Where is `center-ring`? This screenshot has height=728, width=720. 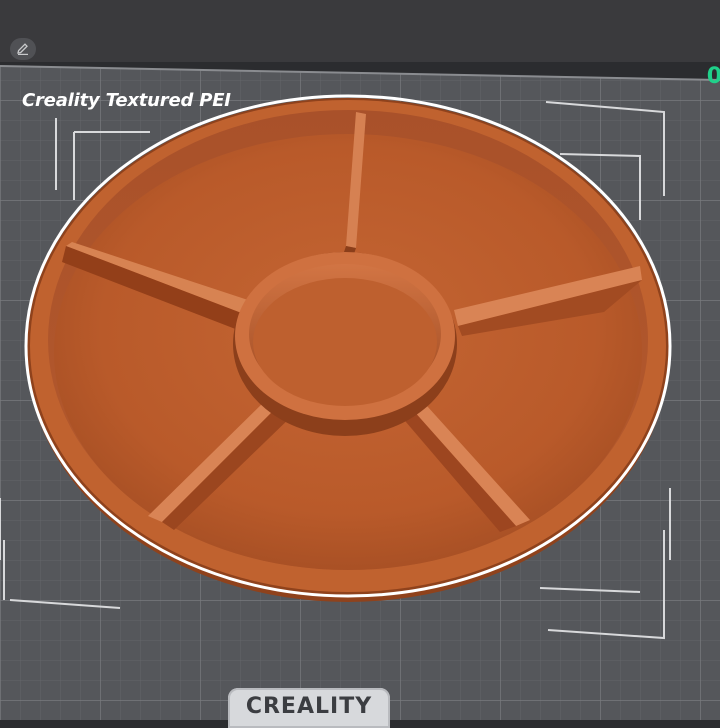
center-ring is located at coordinates (345, 344).